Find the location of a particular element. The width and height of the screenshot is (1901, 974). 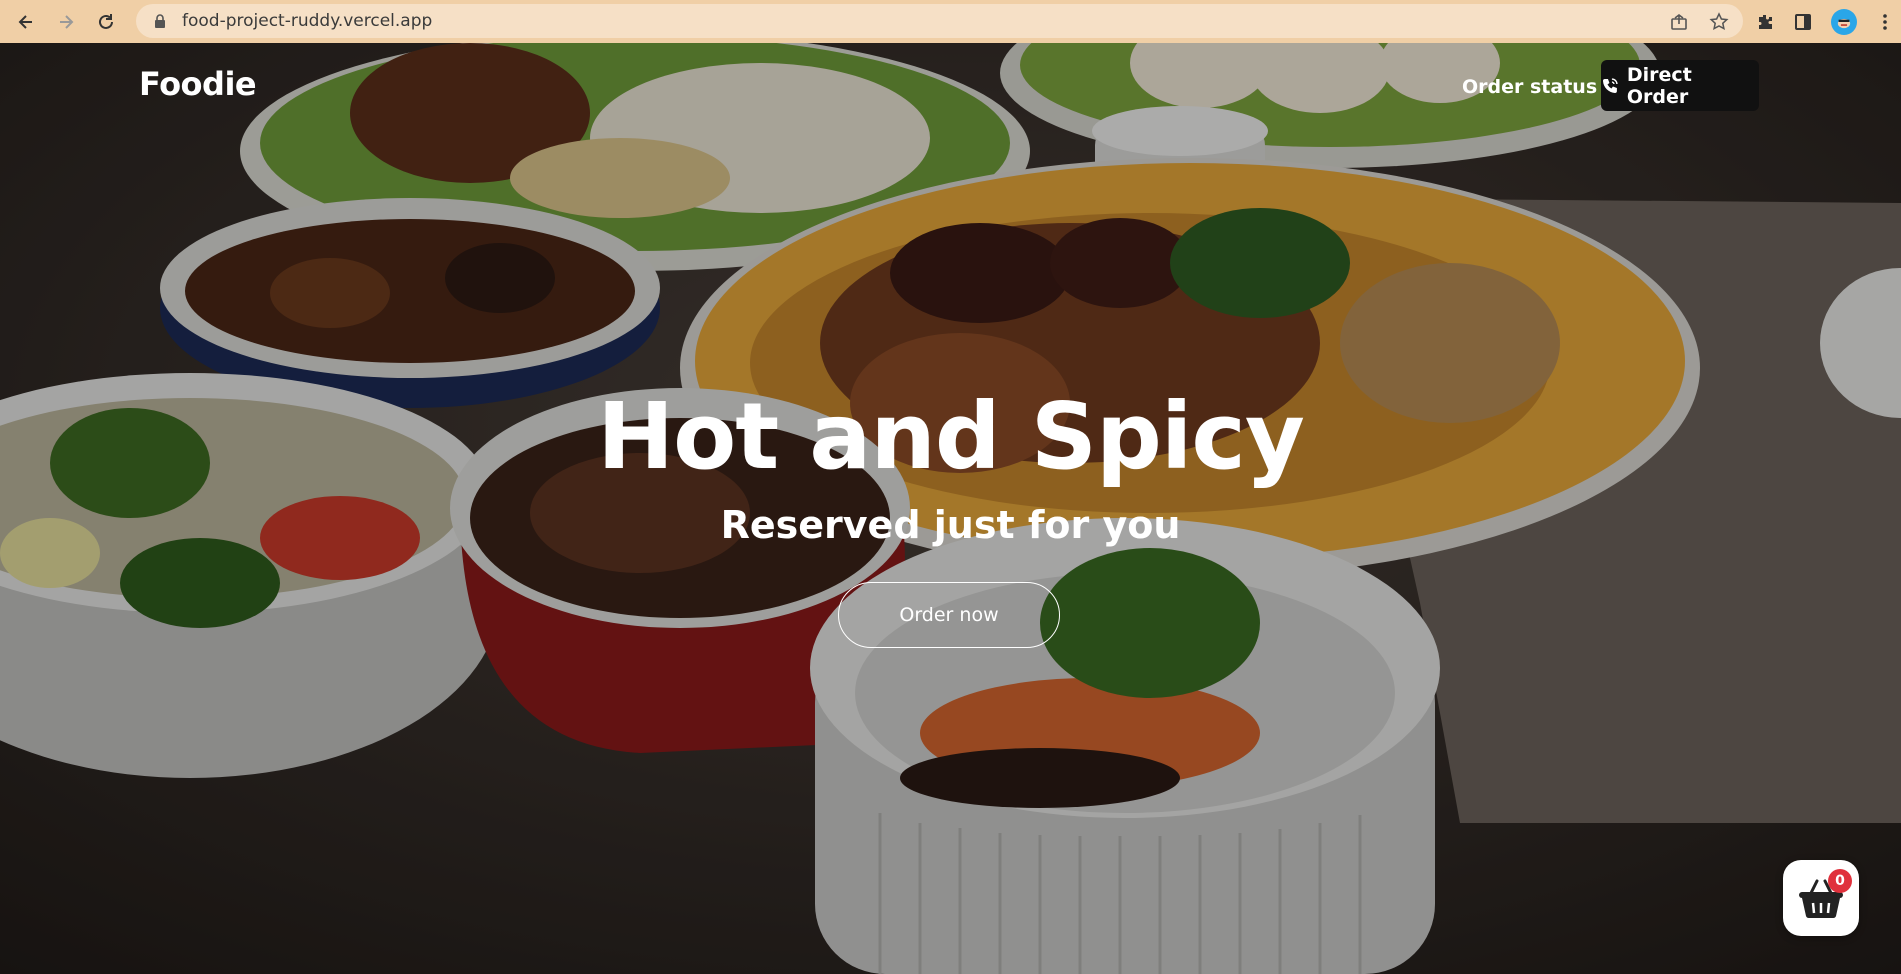

hero-title: Hot and Spicy is located at coordinates (951, 436).